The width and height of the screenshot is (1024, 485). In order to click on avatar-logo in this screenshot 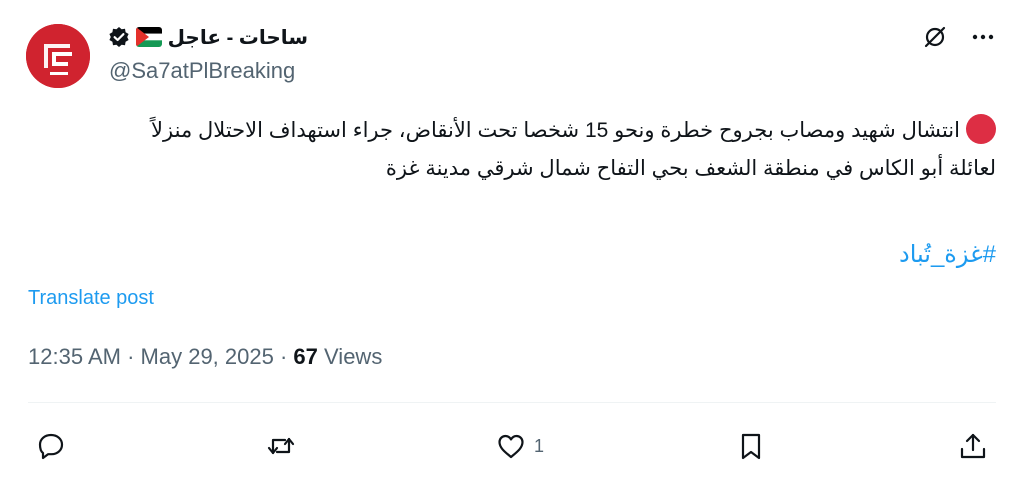, I will do `click(58, 56)`.